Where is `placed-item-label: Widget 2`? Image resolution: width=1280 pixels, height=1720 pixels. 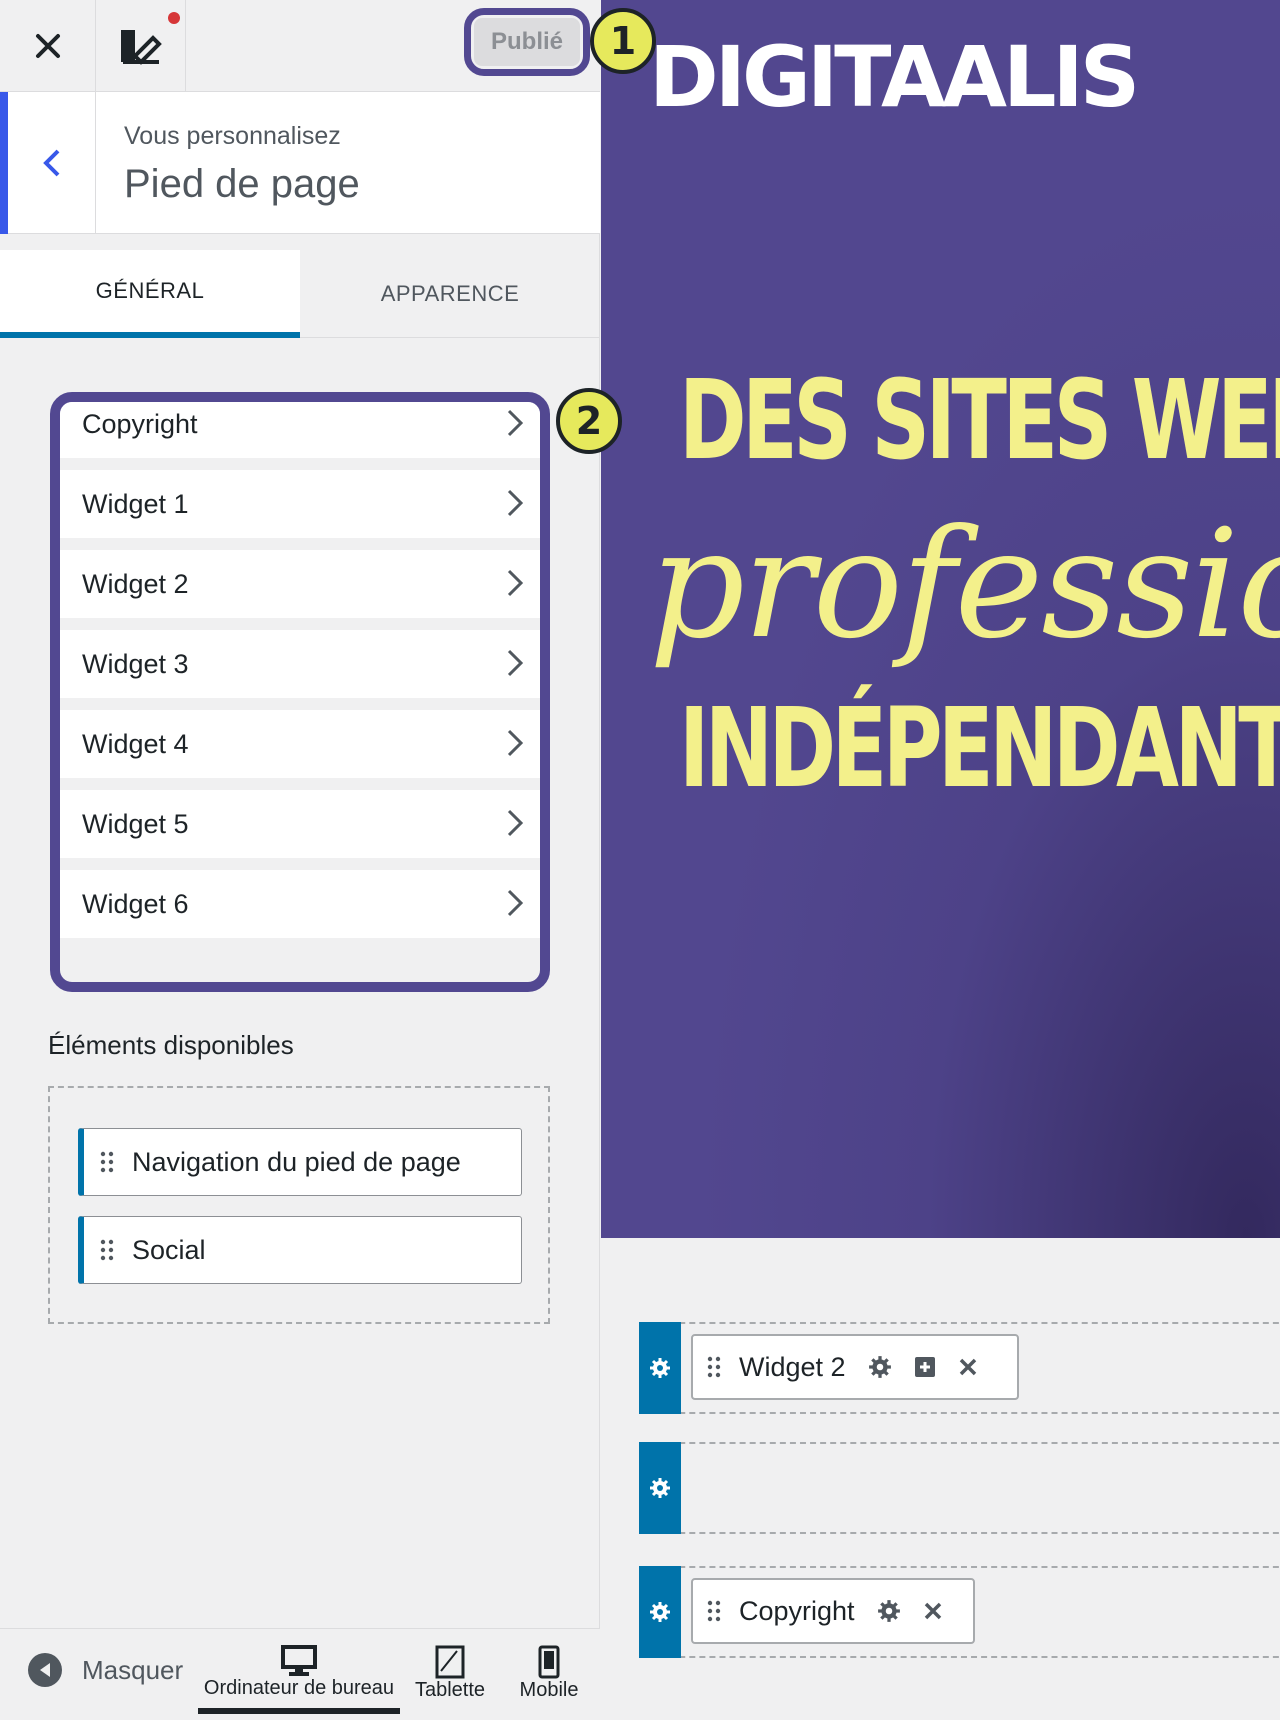
placed-item-label: Widget 2 is located at coordinates (792, 1366).